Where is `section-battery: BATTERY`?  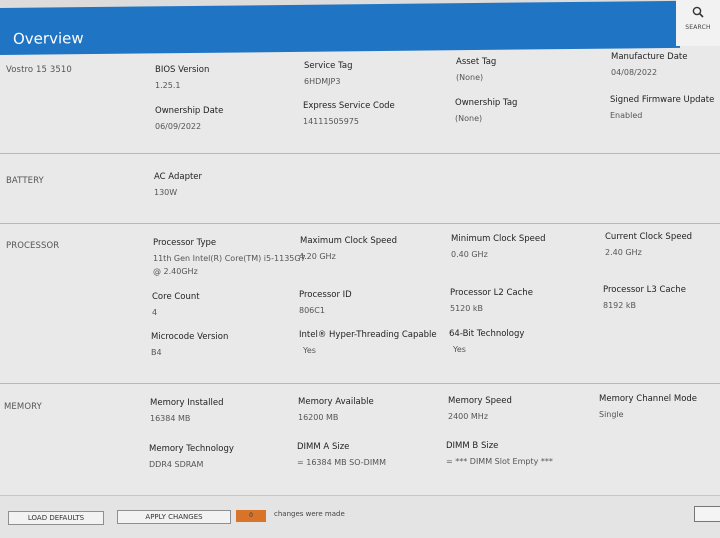
section-battery: BATTERY is located at coordinates (25, 181).